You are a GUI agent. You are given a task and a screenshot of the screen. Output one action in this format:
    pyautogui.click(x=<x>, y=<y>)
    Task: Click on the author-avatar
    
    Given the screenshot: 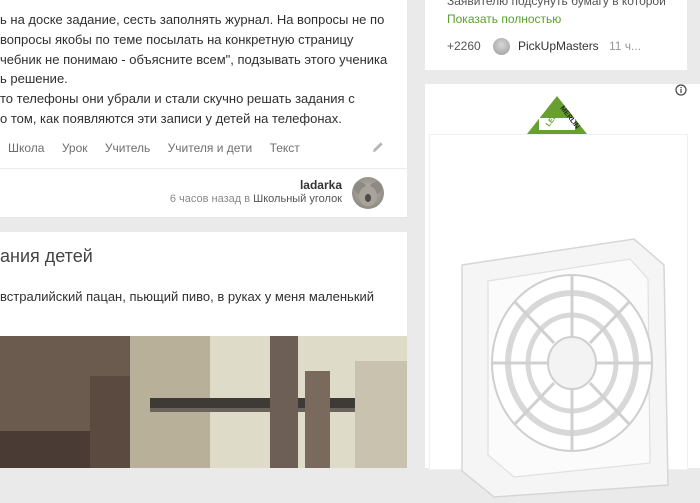 What is the action you would take?
    pyautogui.click(x=368, y=193)
    